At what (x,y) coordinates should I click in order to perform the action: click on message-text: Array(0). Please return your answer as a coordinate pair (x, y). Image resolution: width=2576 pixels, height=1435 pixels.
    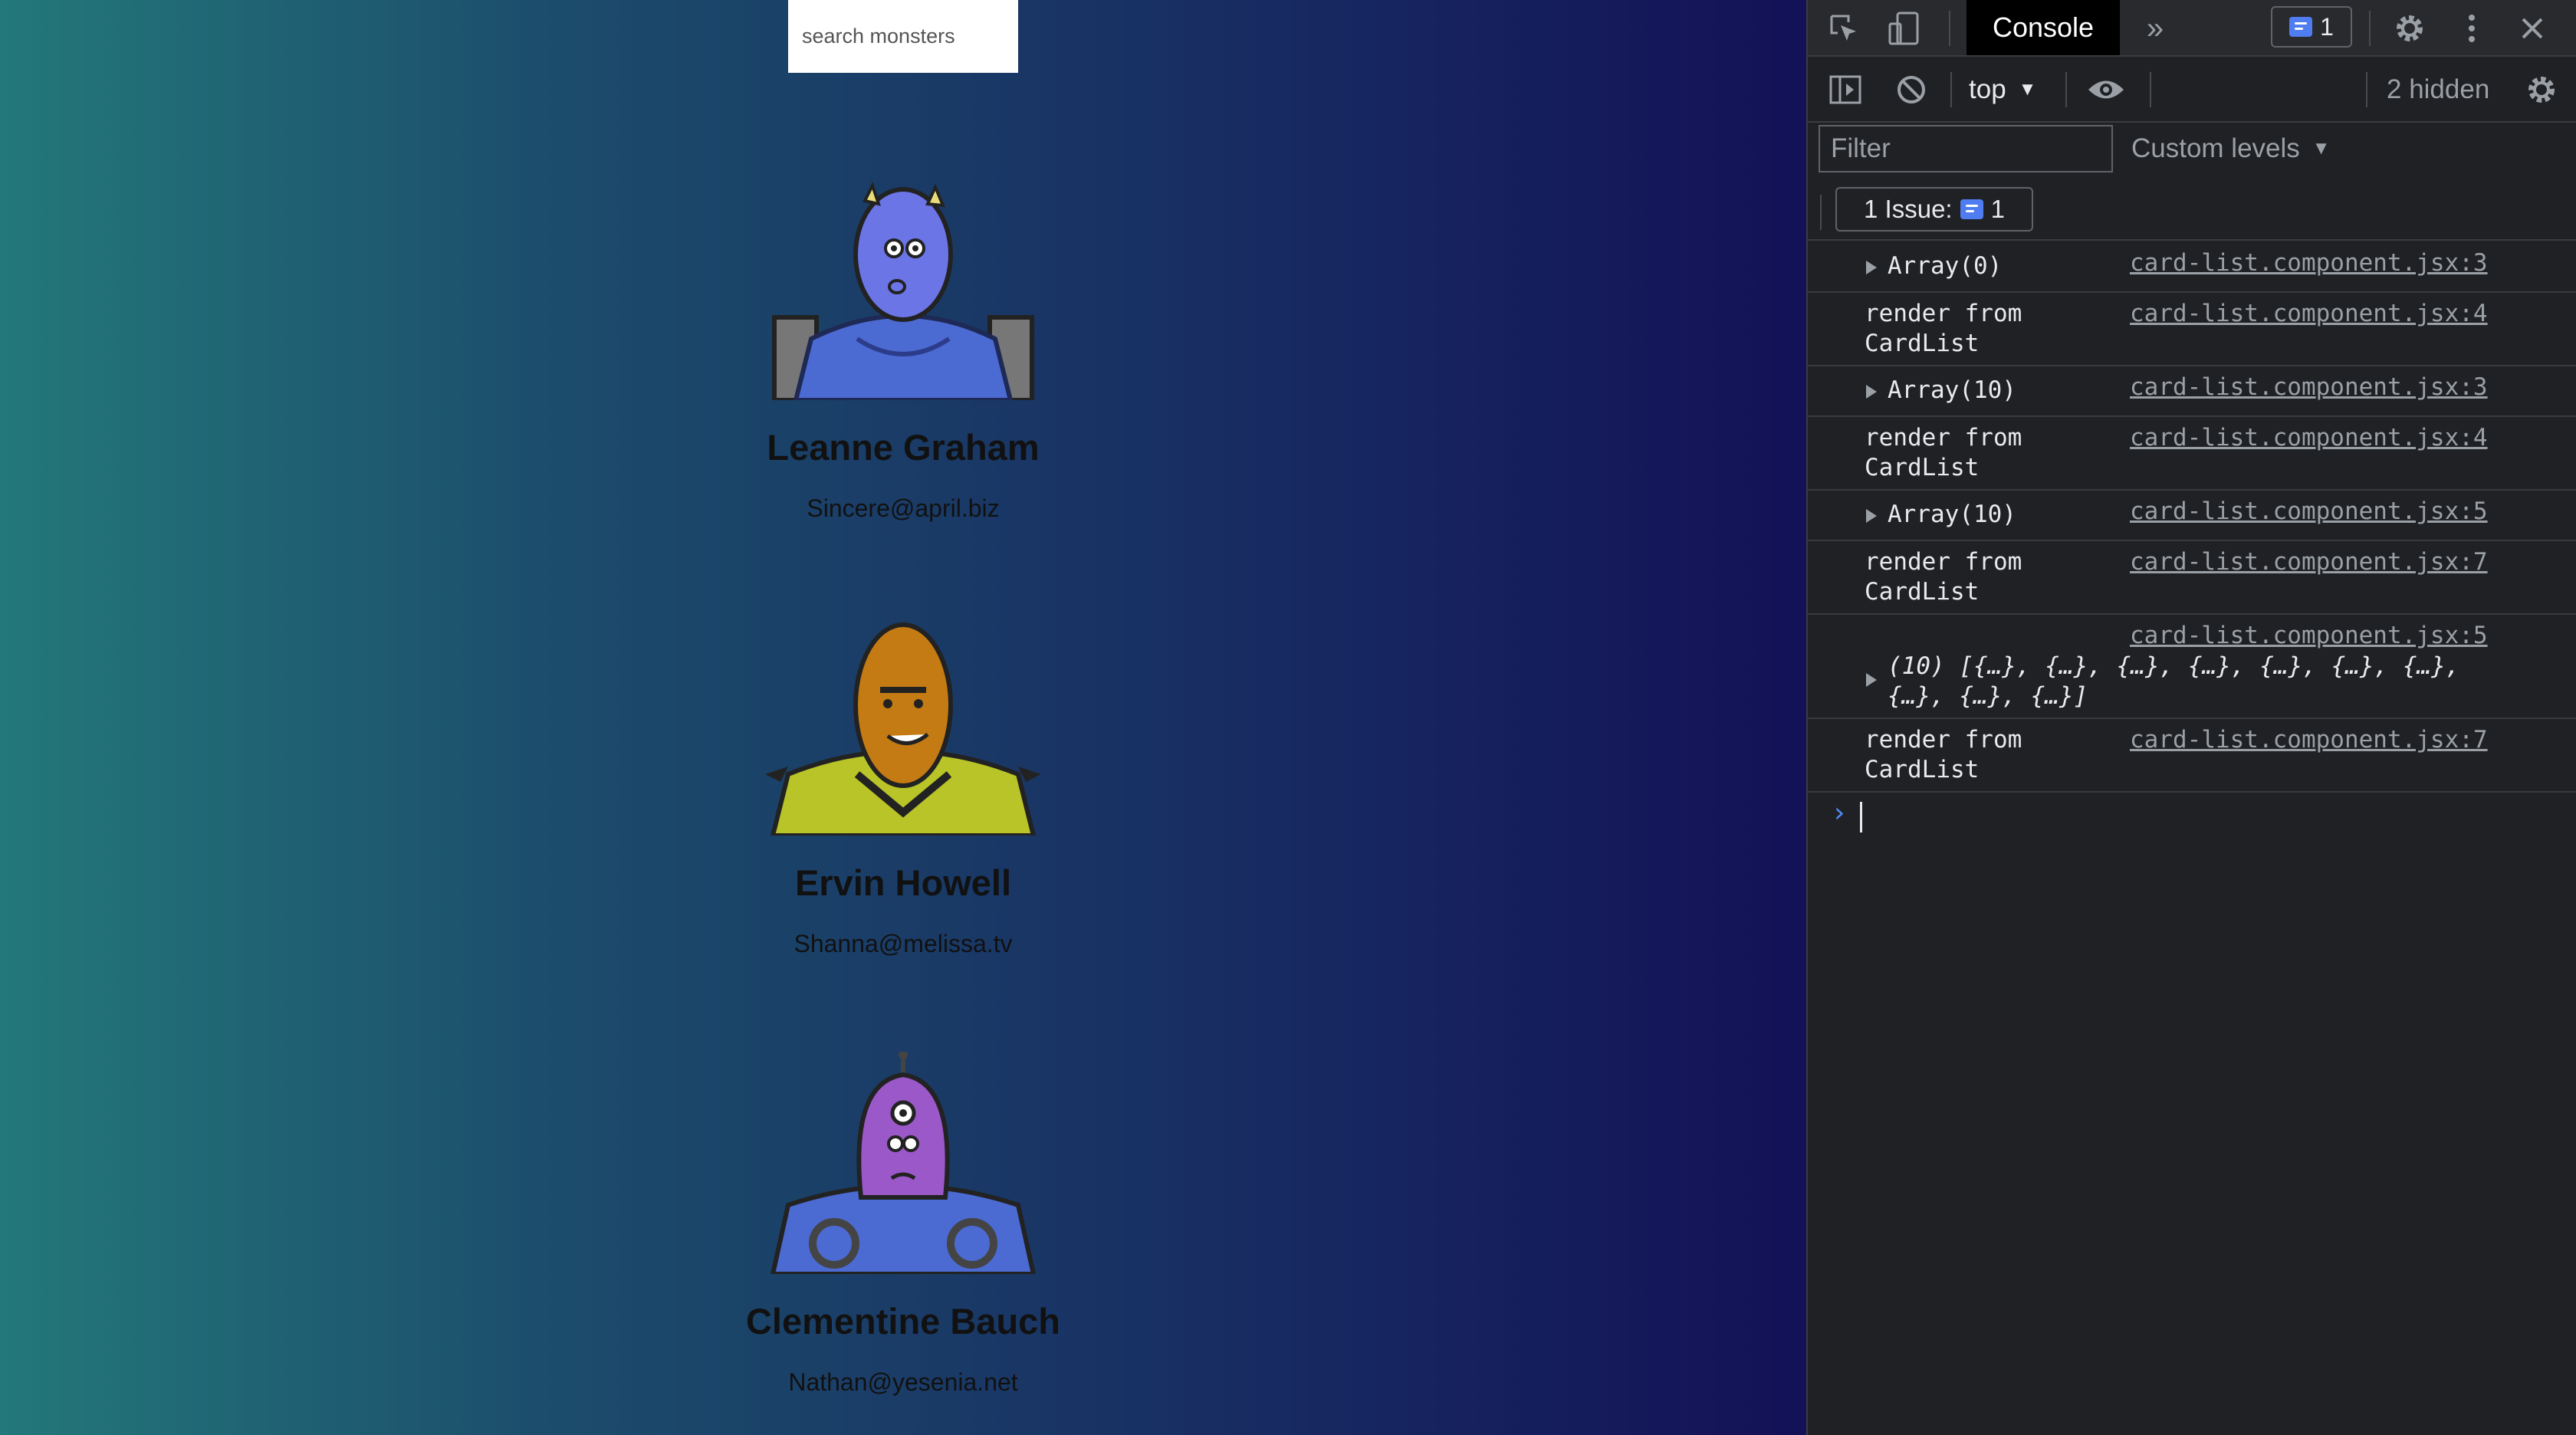
    Looking at the image, I should click on (1946, 266).